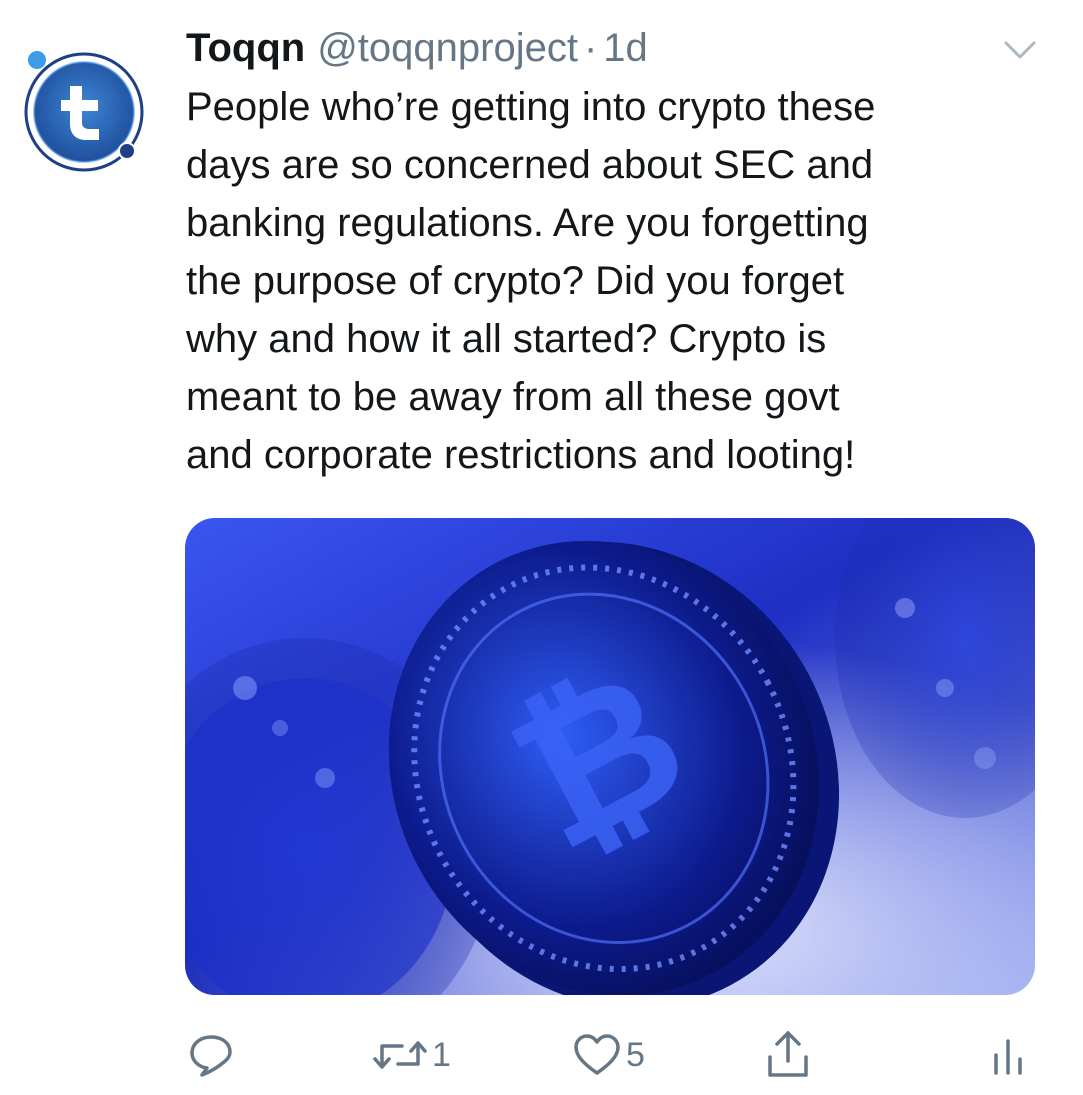  Describe the element at coordinates (400, 1055) in the screenshot. I see `retweet-icon` at that location.